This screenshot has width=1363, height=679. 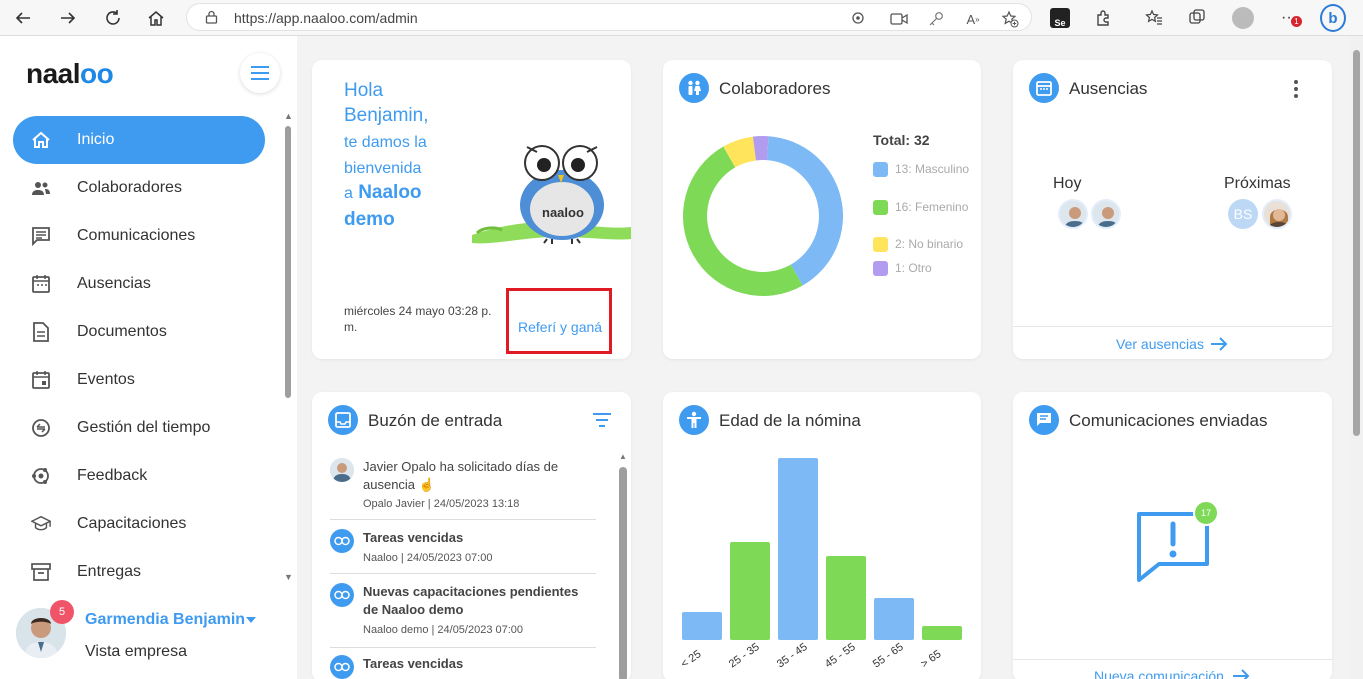 What do you see at coordinates (144, 427) in the screenshot?
I see `sidebar-item-label: Gestión del tiempo` at bounding box center [144, 427].